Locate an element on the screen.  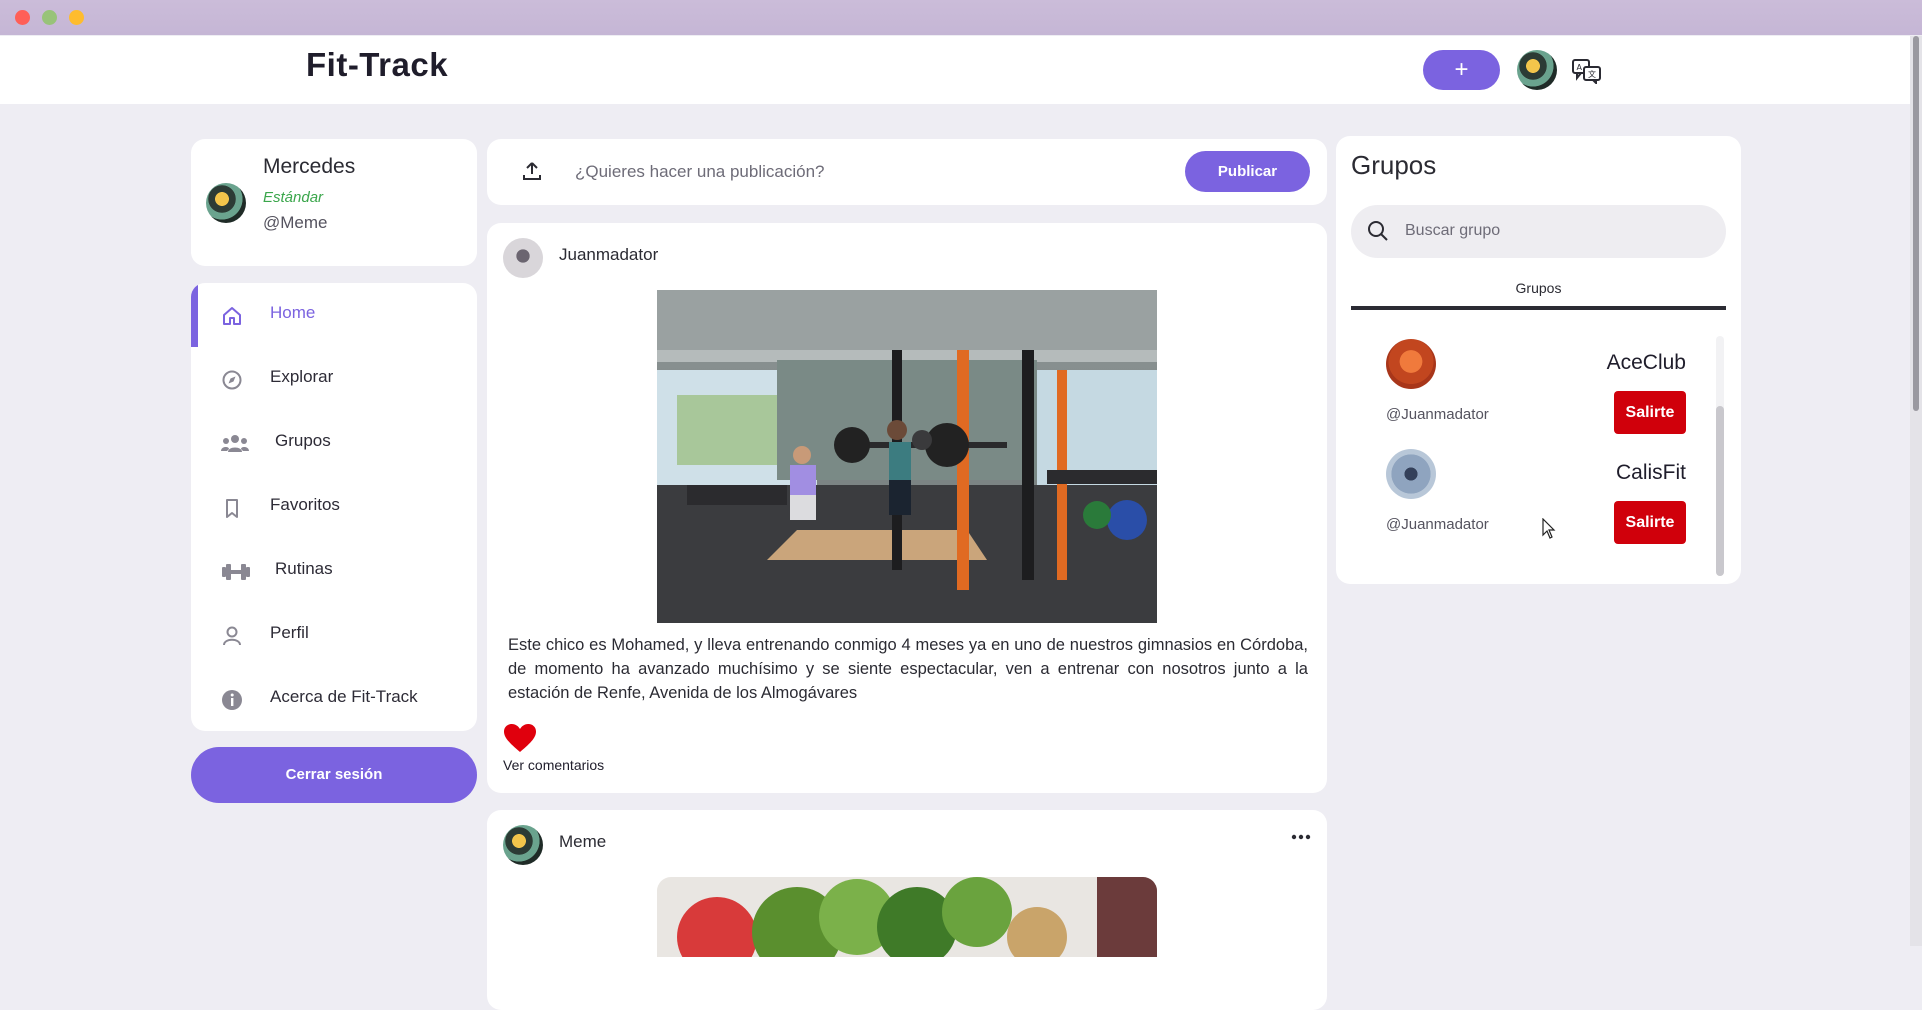
bookmark-icon is located at coordinates (232, 508).